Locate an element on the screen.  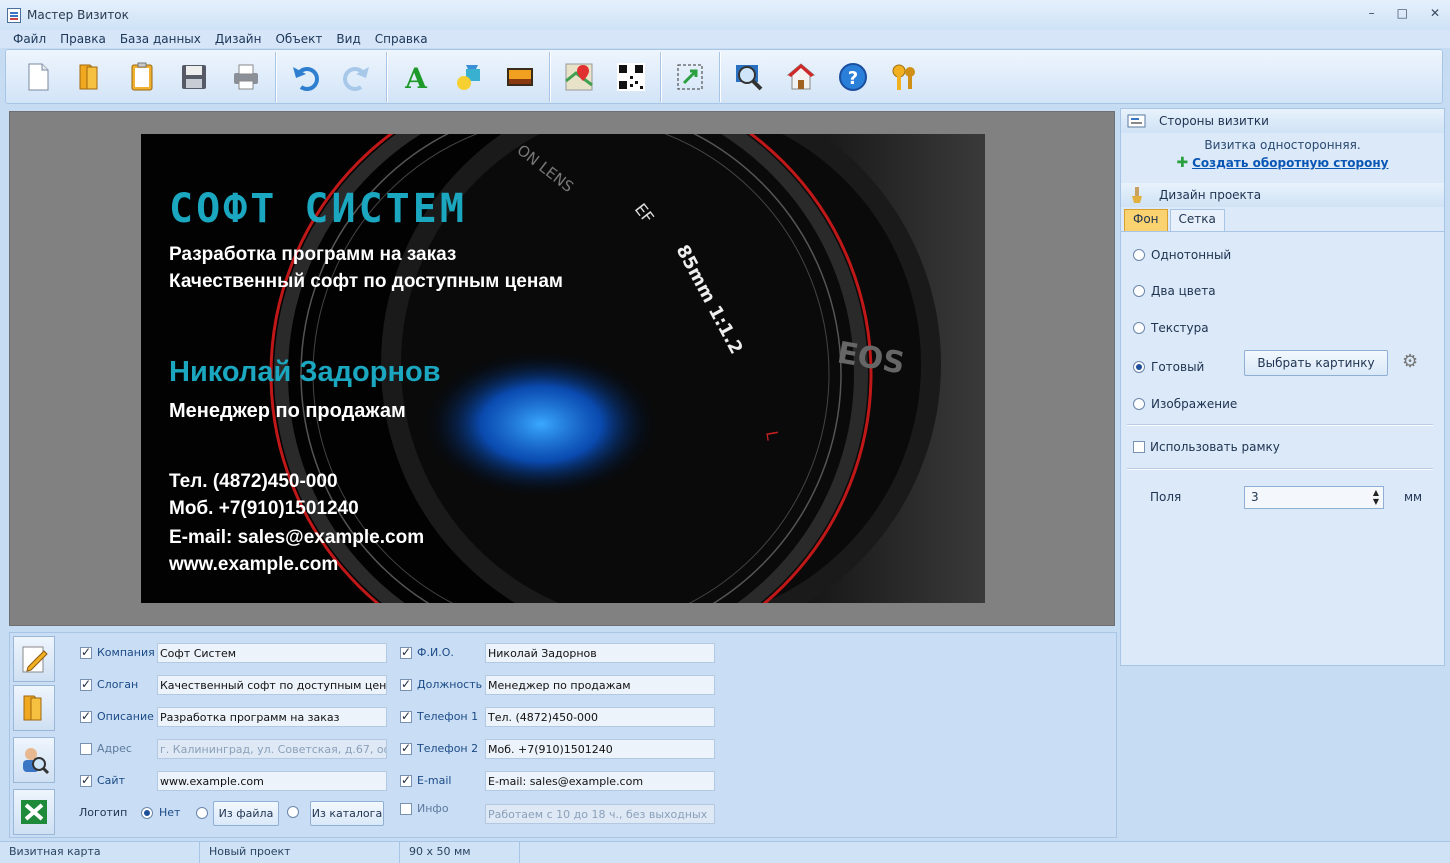
menu-object: Объект is located at coordinates (298, 39).